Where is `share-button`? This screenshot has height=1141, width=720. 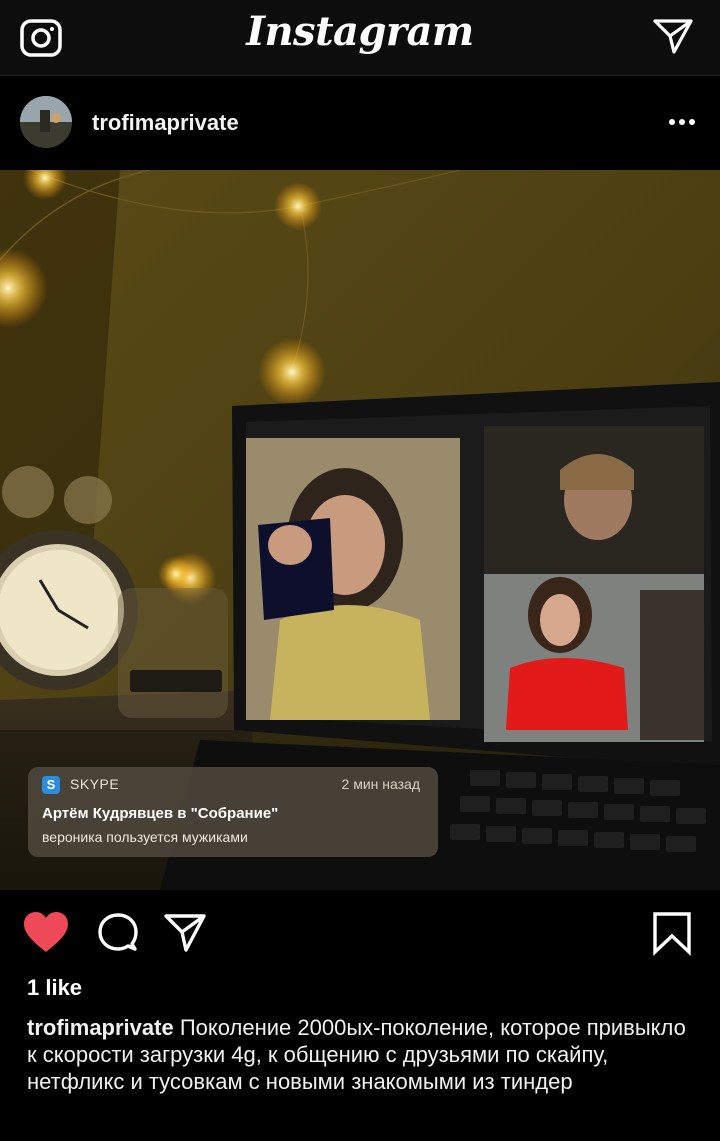
share-button is located at coordinates (186, 933).